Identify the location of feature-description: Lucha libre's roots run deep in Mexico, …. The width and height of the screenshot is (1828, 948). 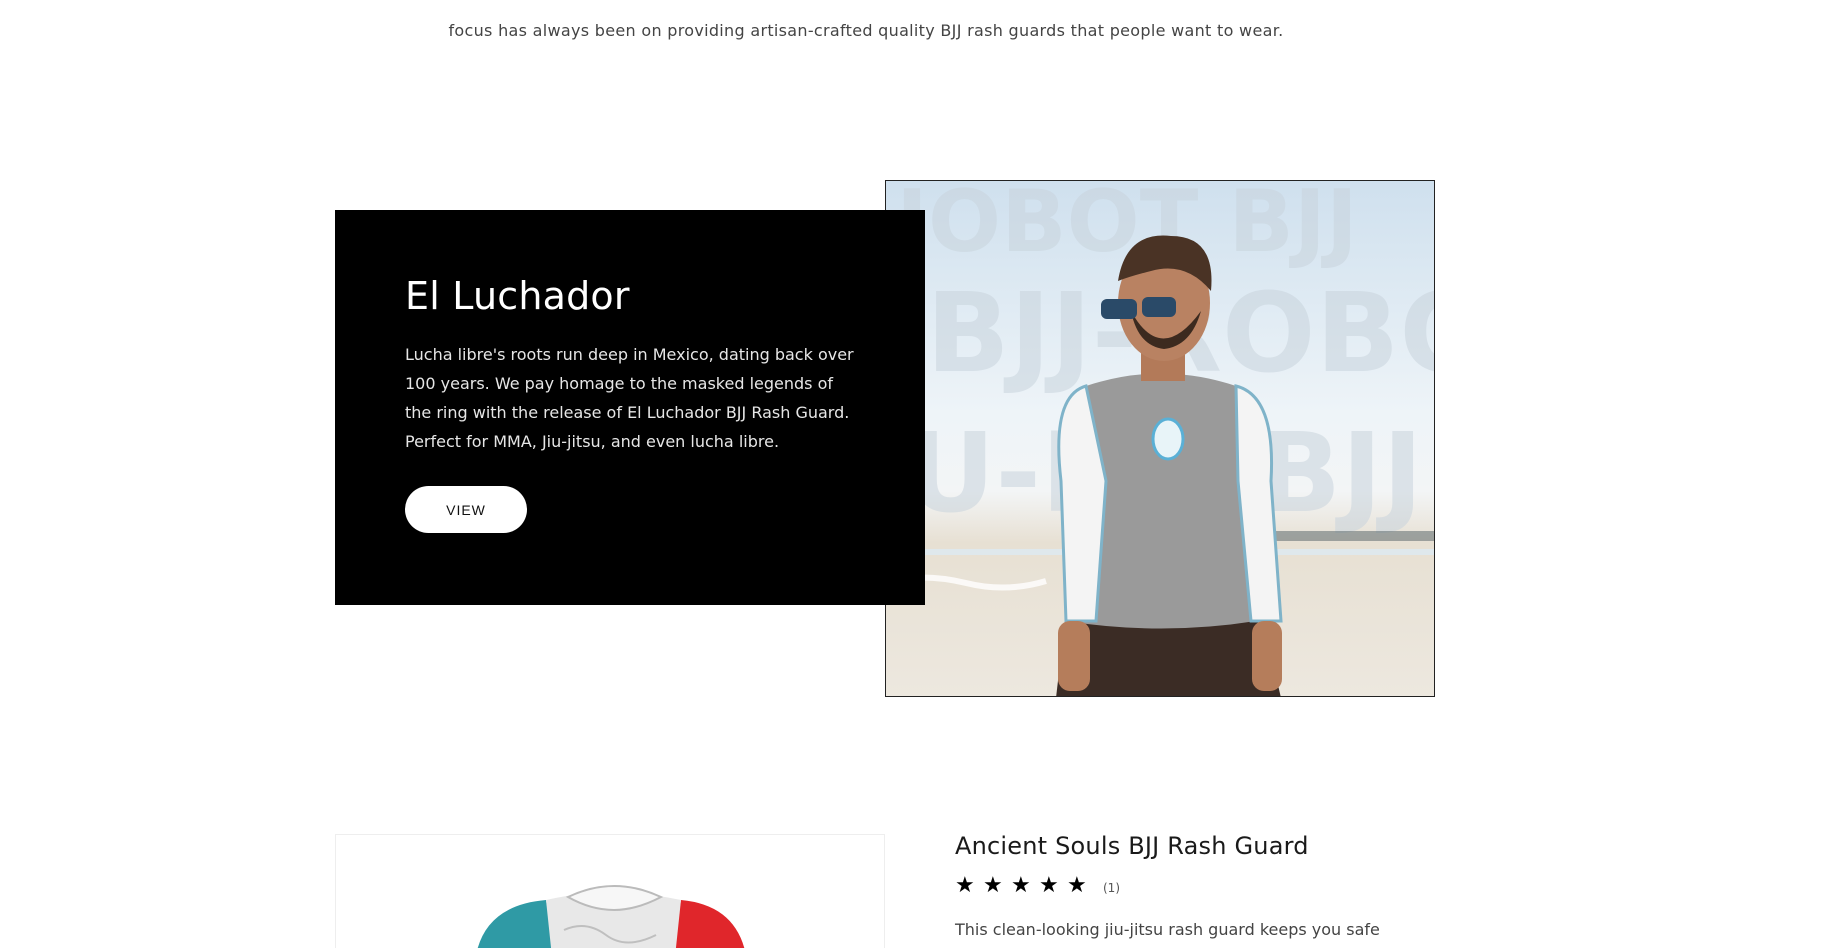
(629, 398).